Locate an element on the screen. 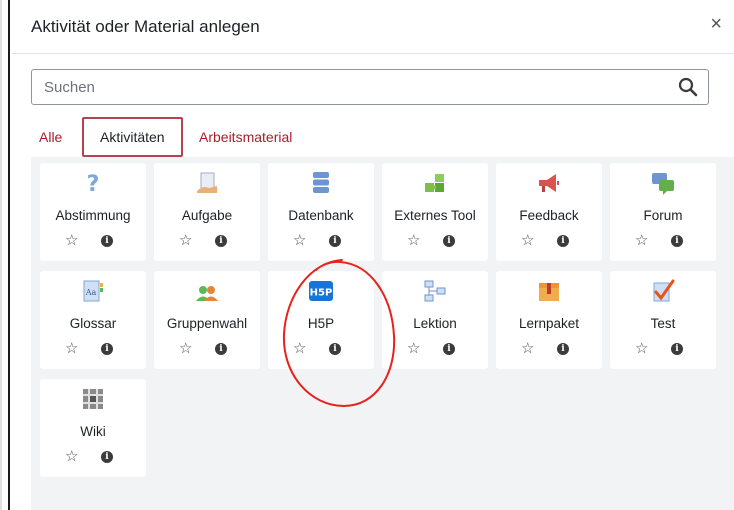 The width and height of the screenshot is (734, 510). assignment-icon is located at coordinates (207, 182).